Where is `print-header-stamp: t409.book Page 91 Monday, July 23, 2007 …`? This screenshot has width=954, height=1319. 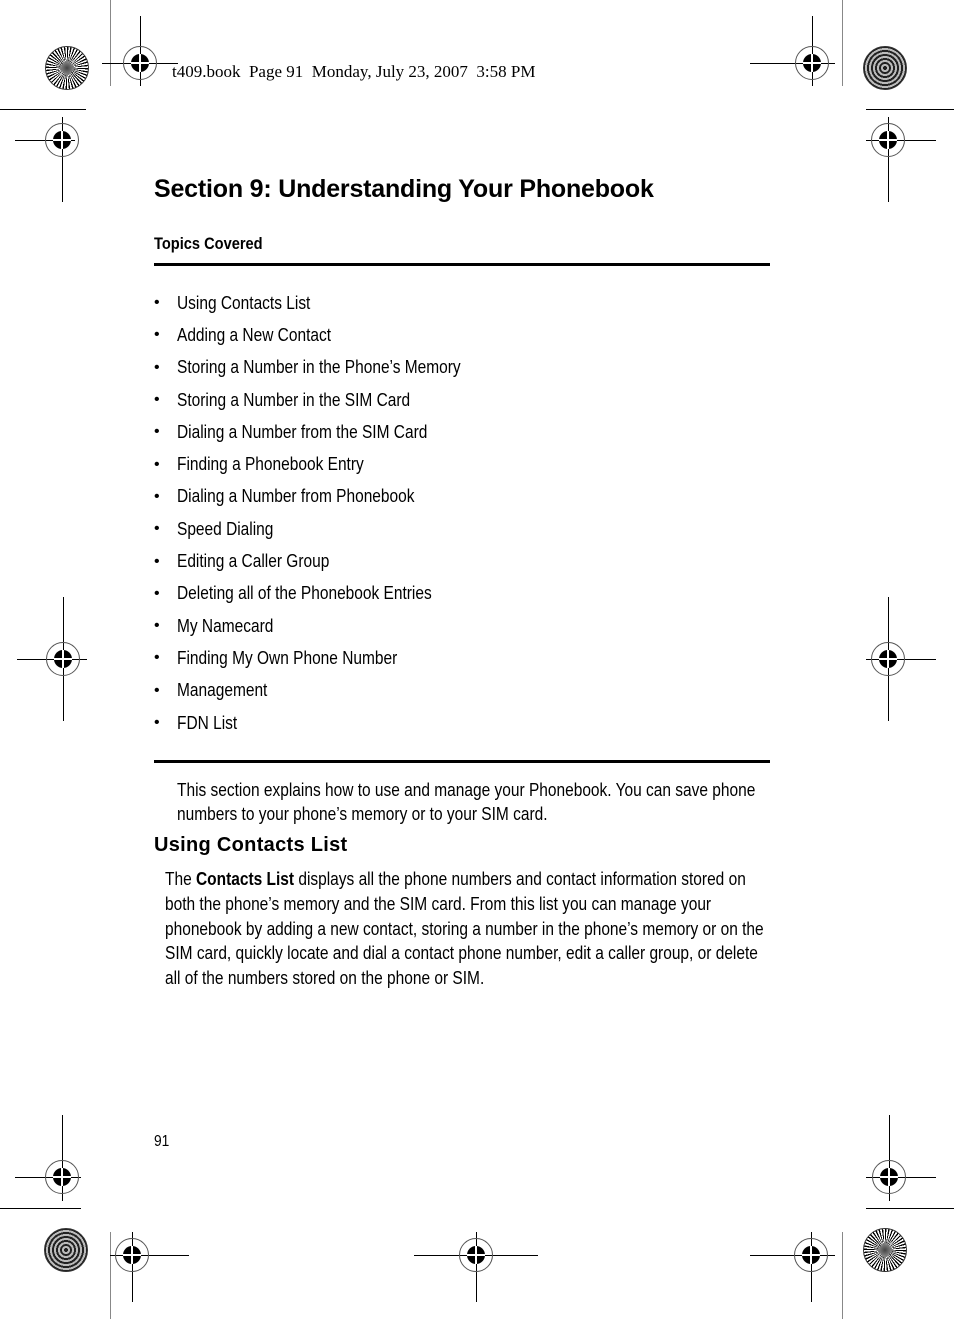 print-header-stamp: t409.book Page 91 Monday, July 23, 2007 … is located at coordinates (354, 71).